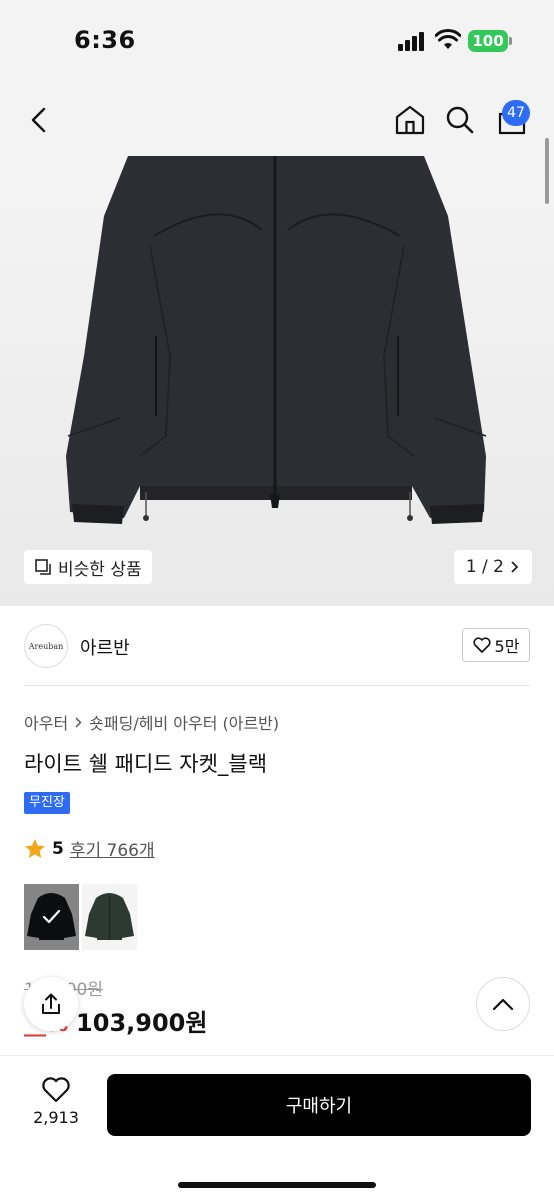  What do you see at coordinates (488, 41) in the screenshot?
I see `battery-icon: 100` at bounding box center [488, 41].